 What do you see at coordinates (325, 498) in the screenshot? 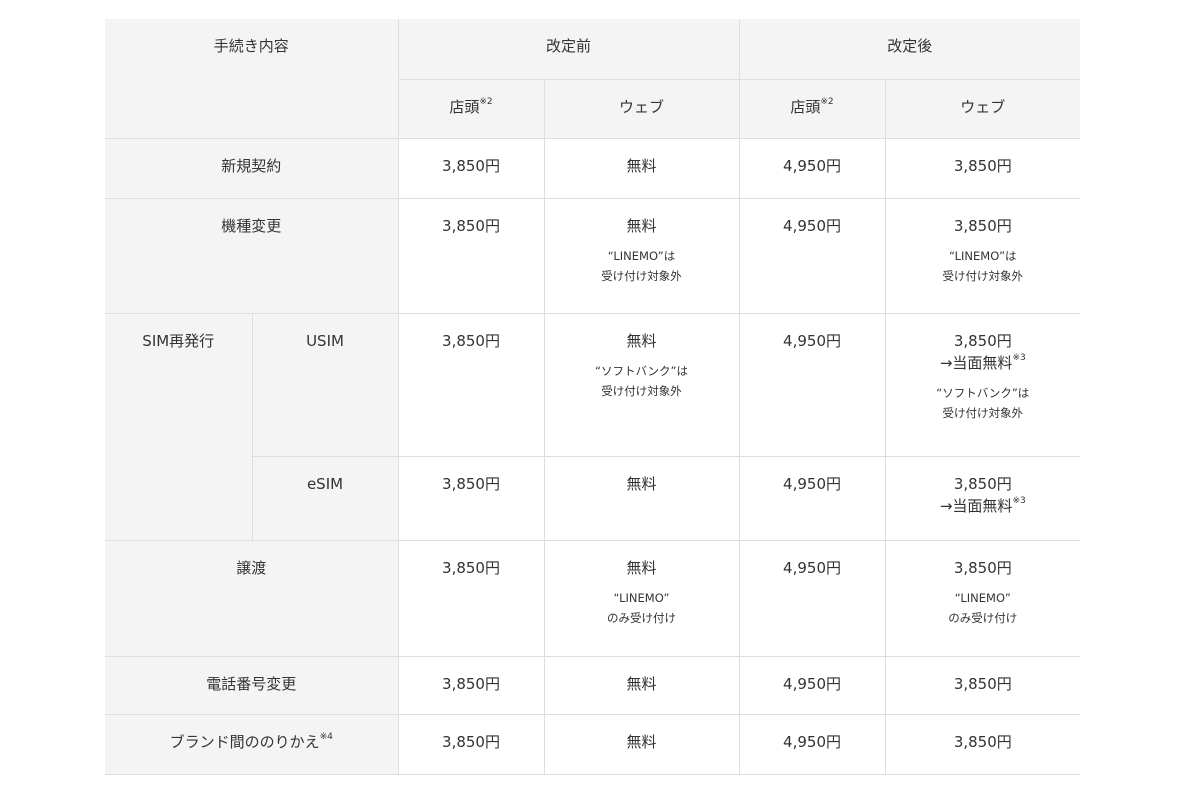
I see `row-label-esim: eSIM` at bounding box center [325, 498].